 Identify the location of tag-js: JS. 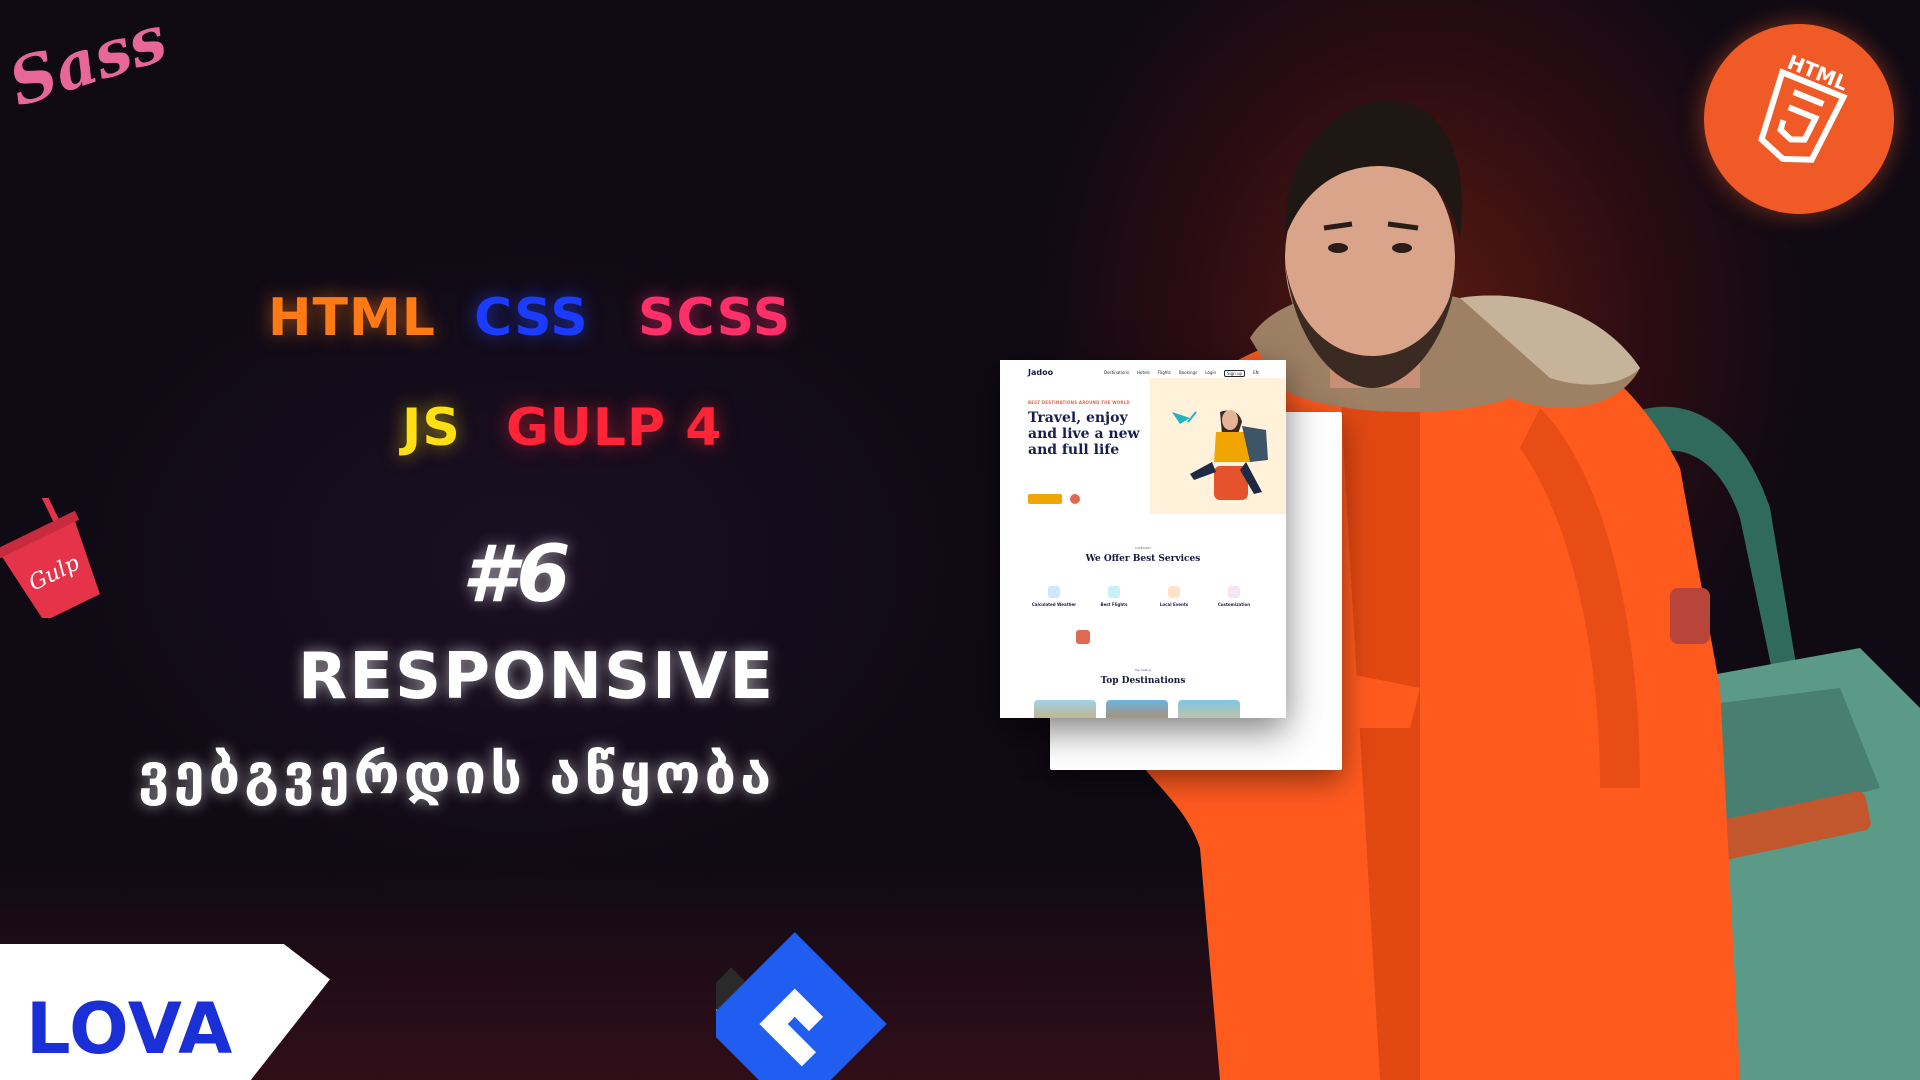
(431, 428).